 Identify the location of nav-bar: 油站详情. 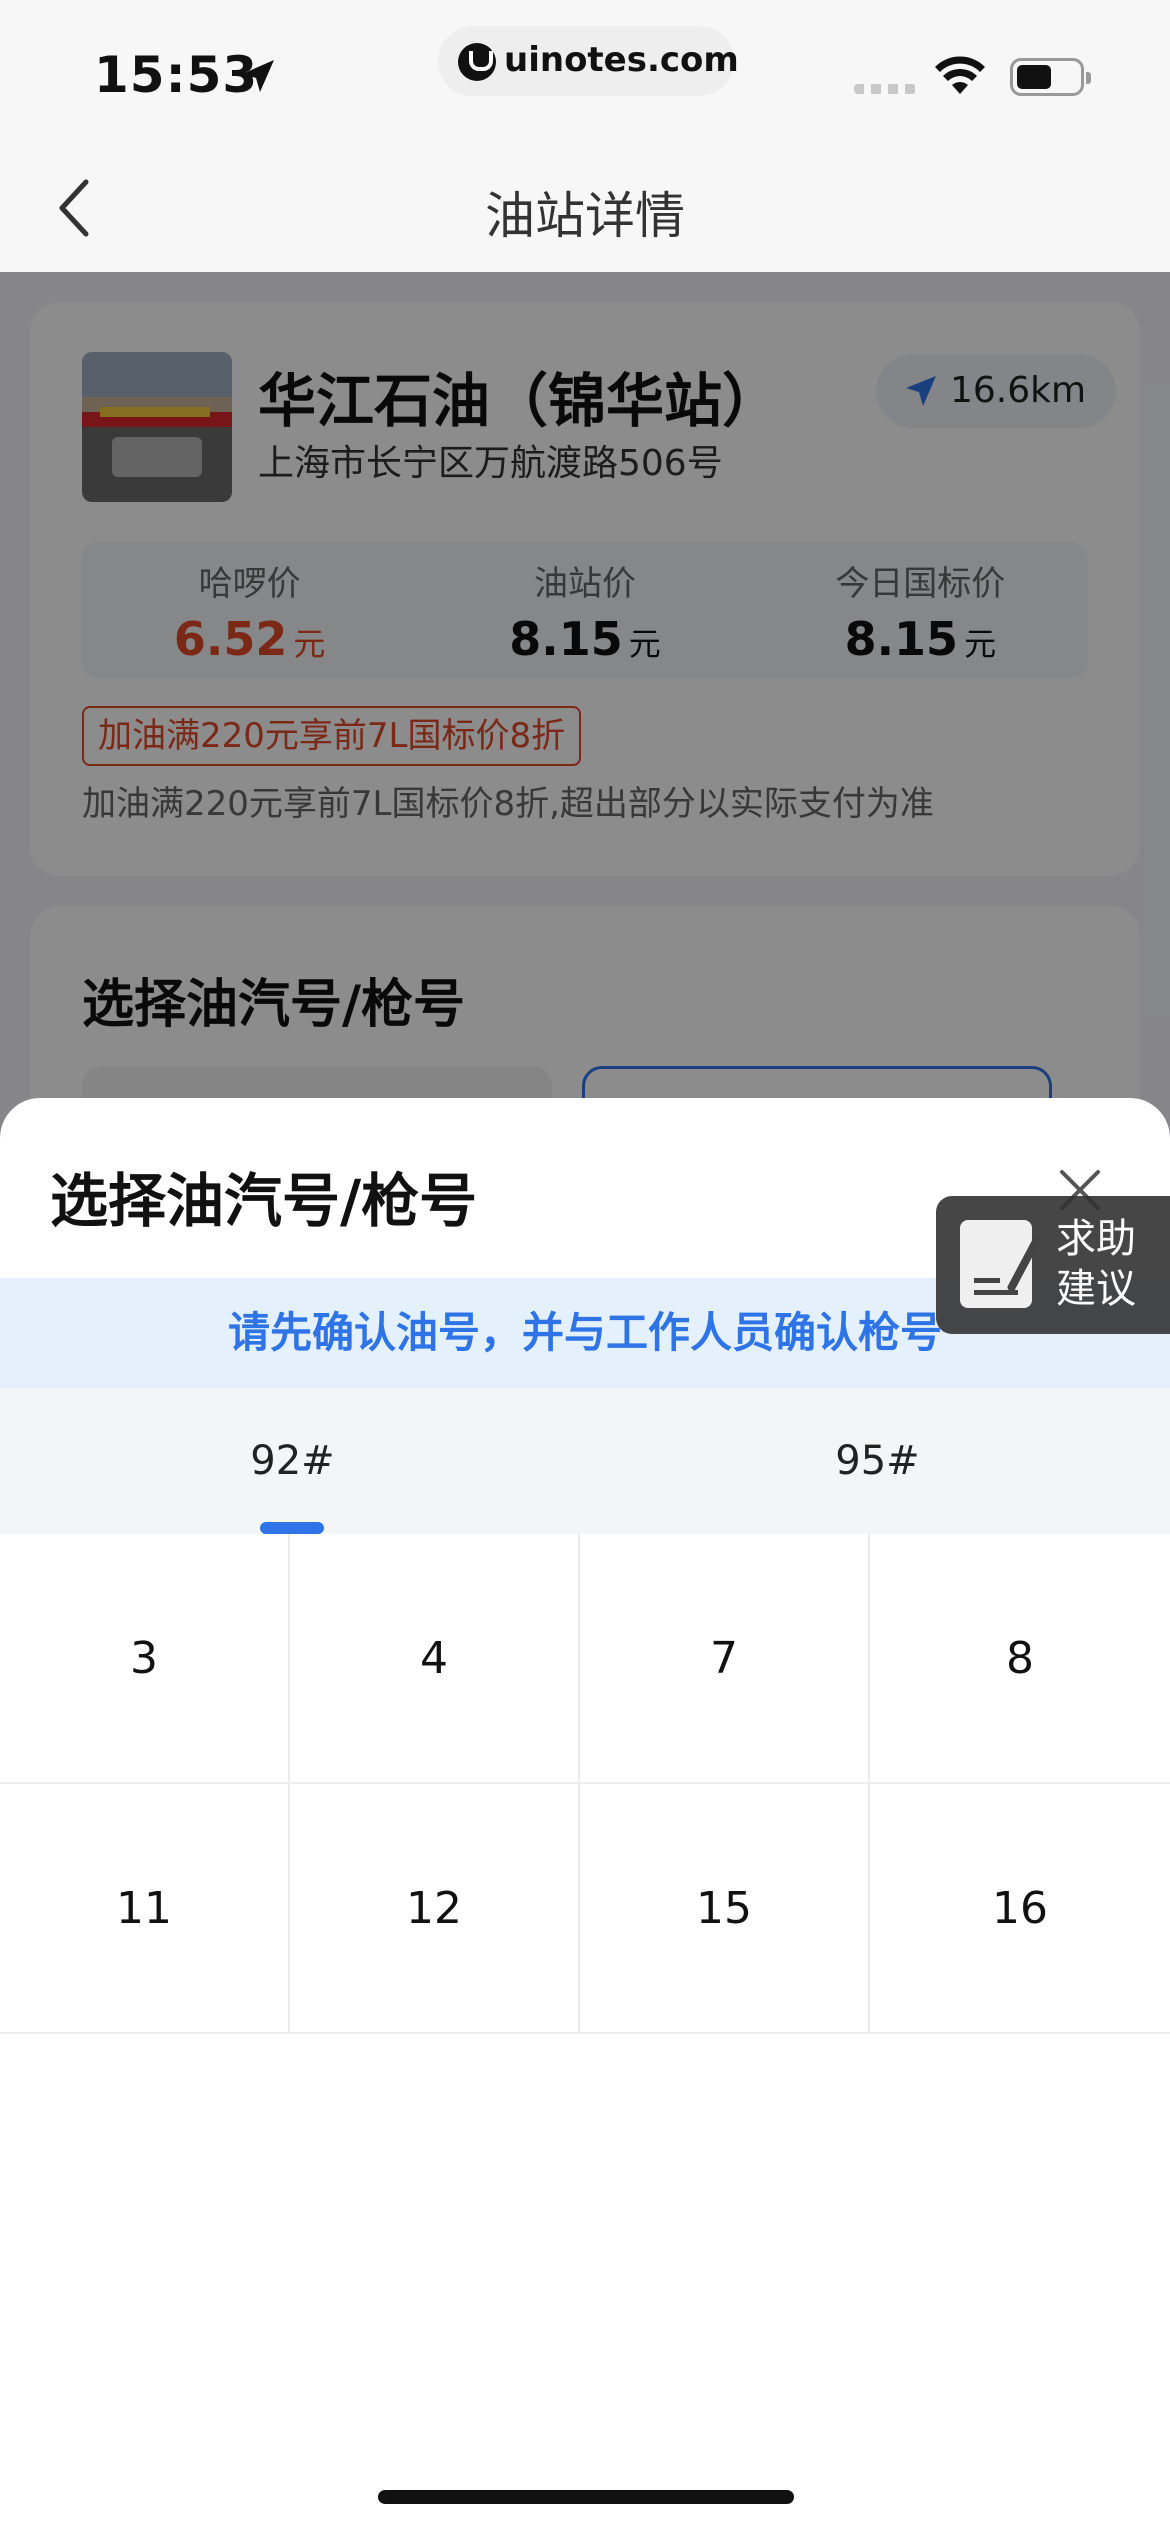
(585, 206).